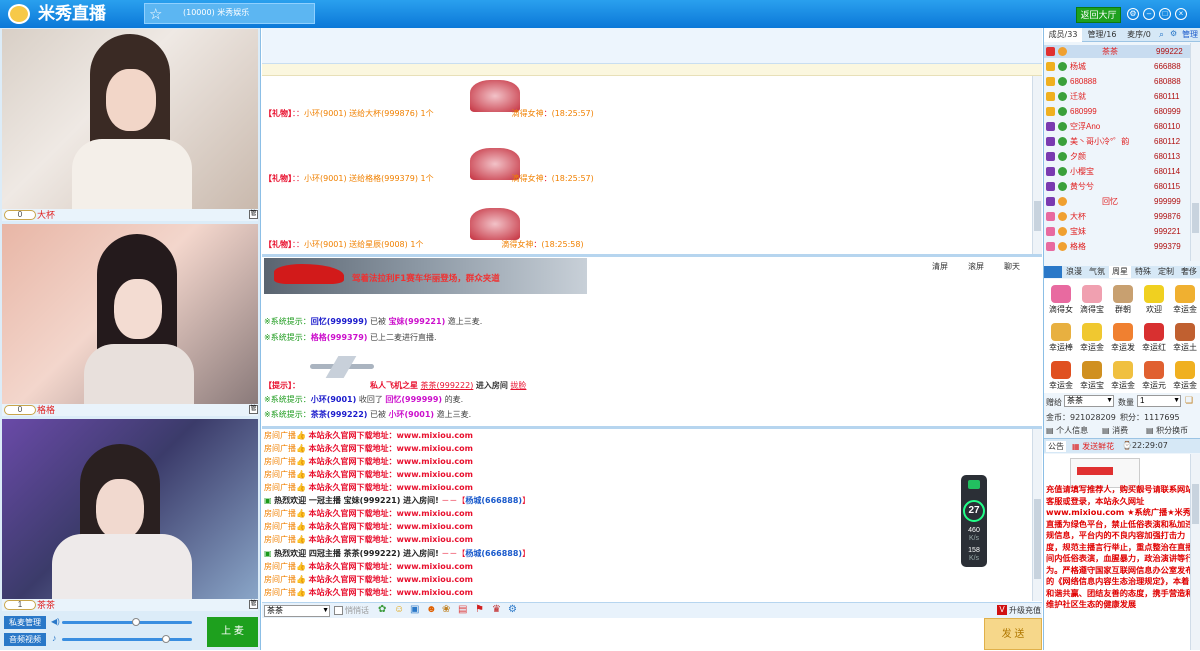 This screenshot has height=651, width=1200. I want to click on send-flowers-button: ▦ 发送鲜花, so click(1093, 446).